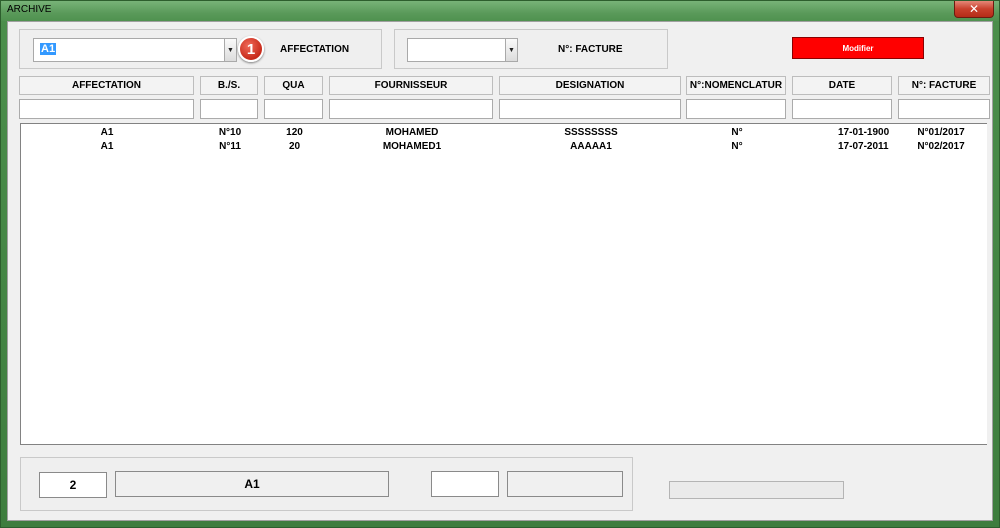 The image size is (1000, 528). I want to click on facture-combo: ▼, so click(462, 50).